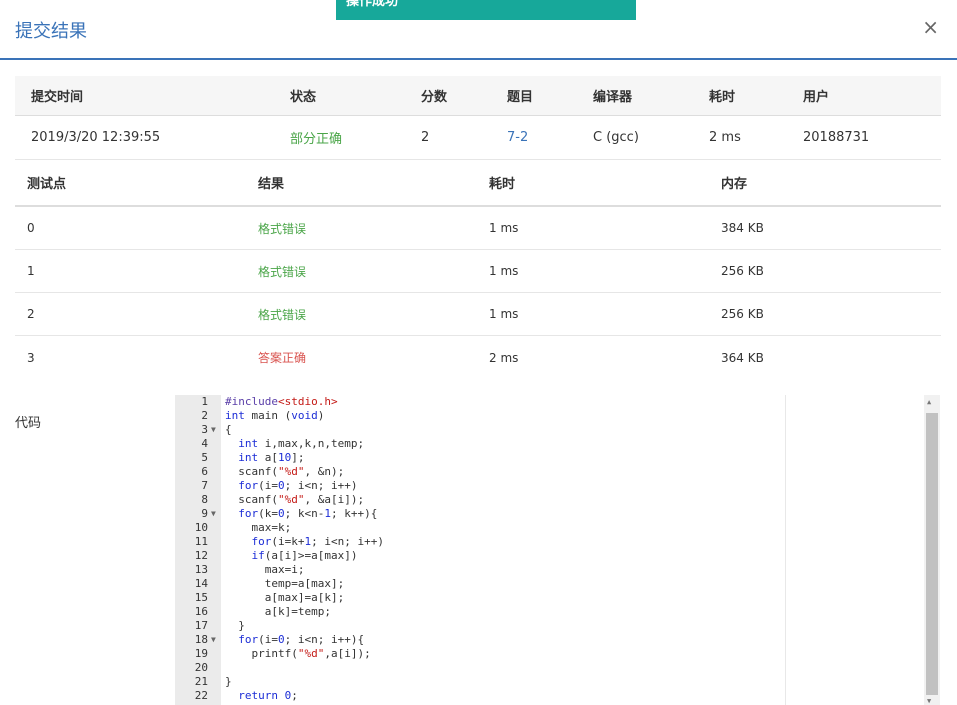 Image resolution: width=957 pixels, height=705 pixels. Describe the element at coordinates (550, 444) in the screenshot. I see `code-line: 4 int i,max,k,n,temp;` at that location.